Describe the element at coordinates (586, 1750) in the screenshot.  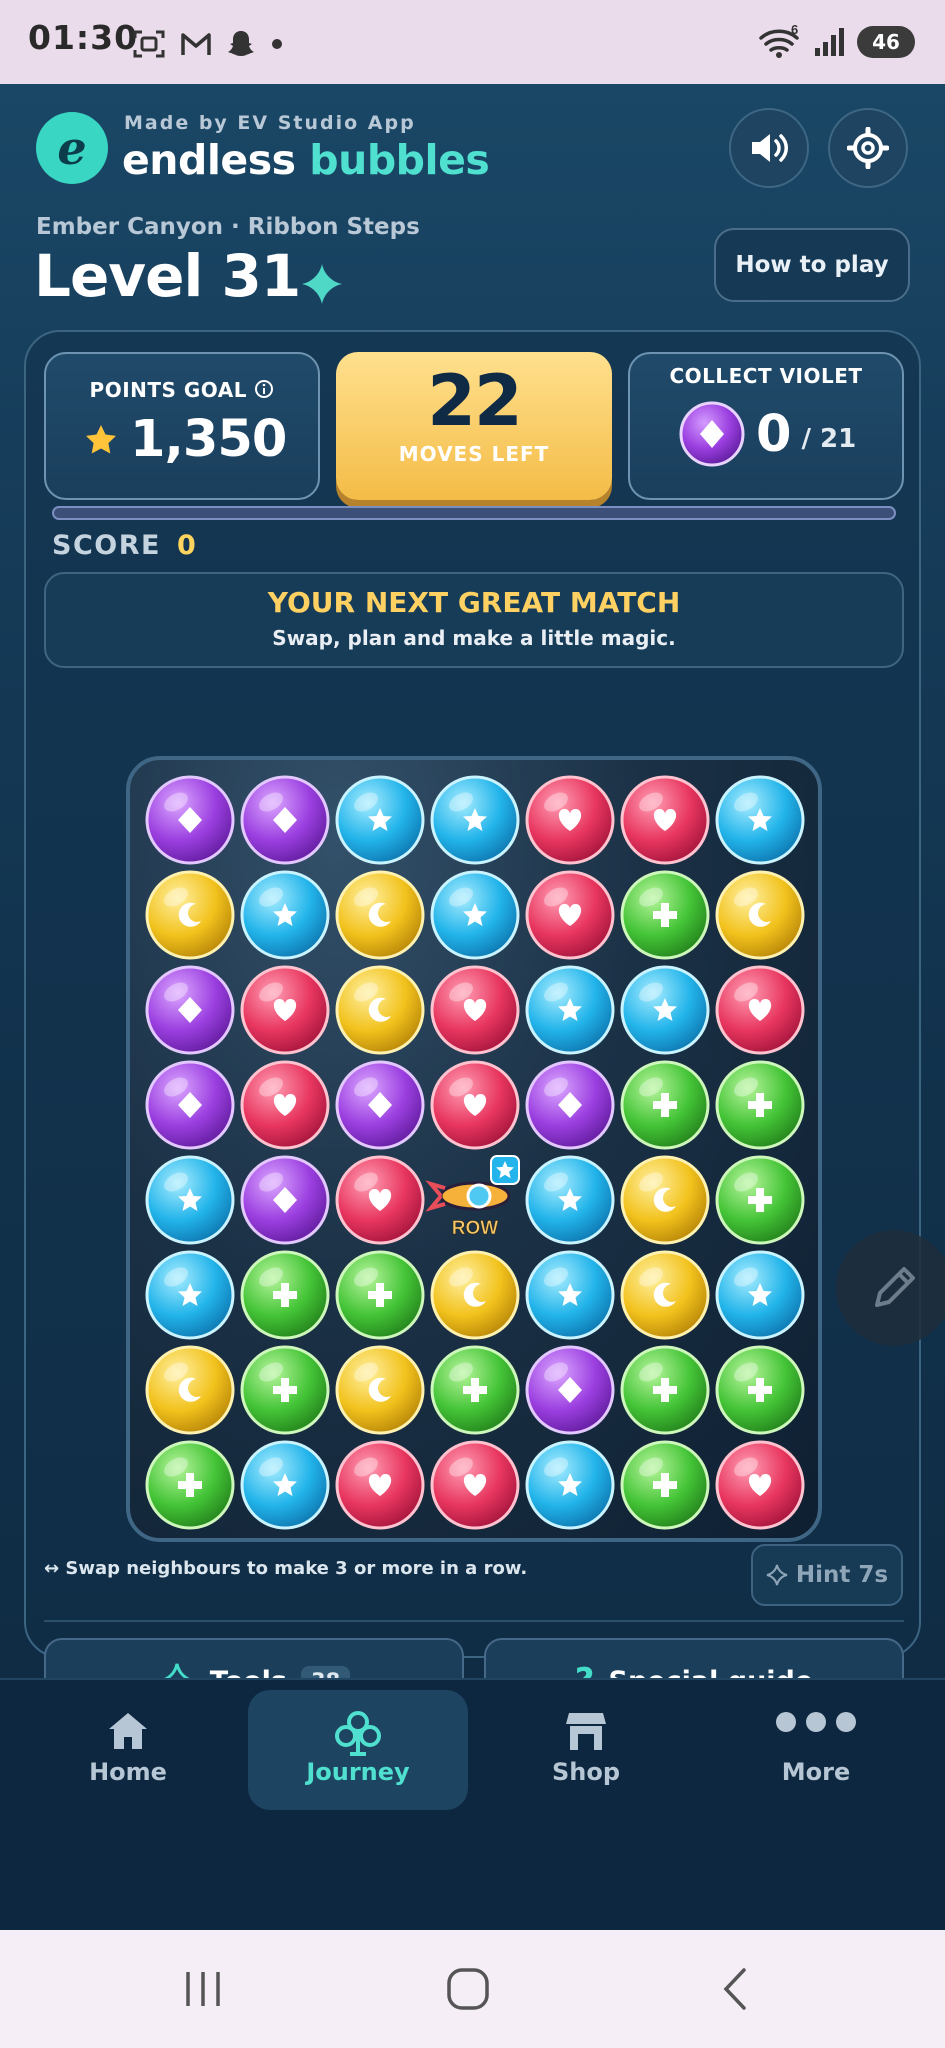
I see `nav-shop: Shop` at that location.